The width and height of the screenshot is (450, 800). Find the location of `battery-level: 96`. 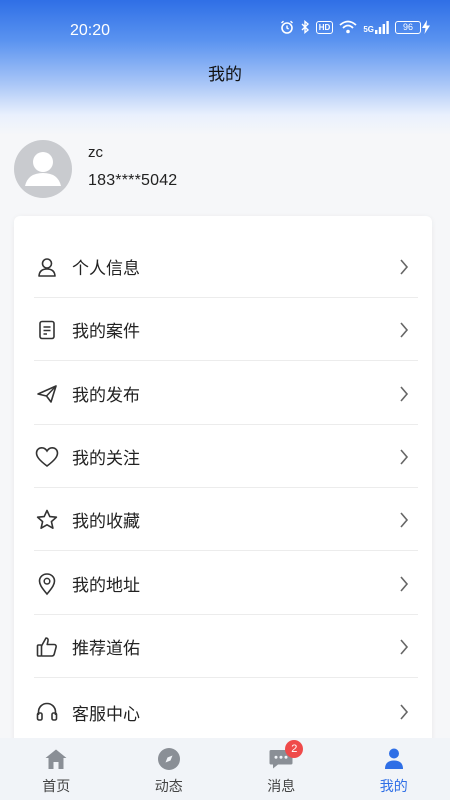

battery-level: 96 is located at coordinates (408, 27).